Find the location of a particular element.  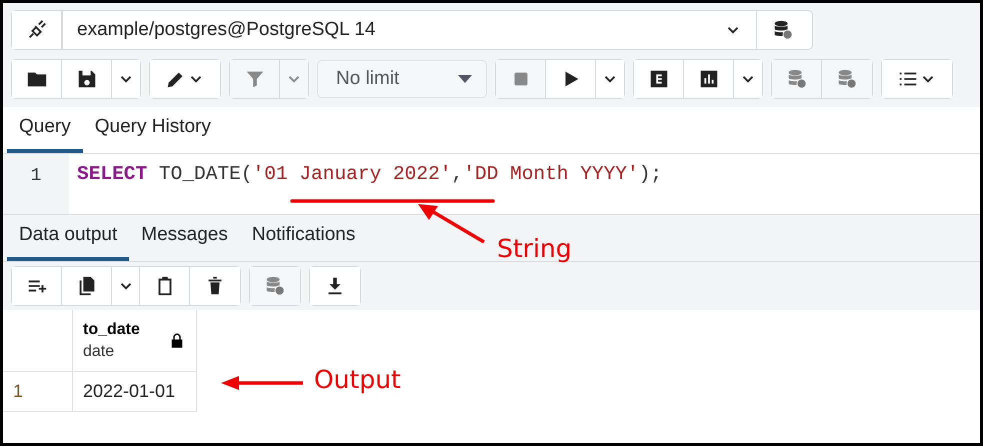

filter-button is located at coordinates (255, 79).